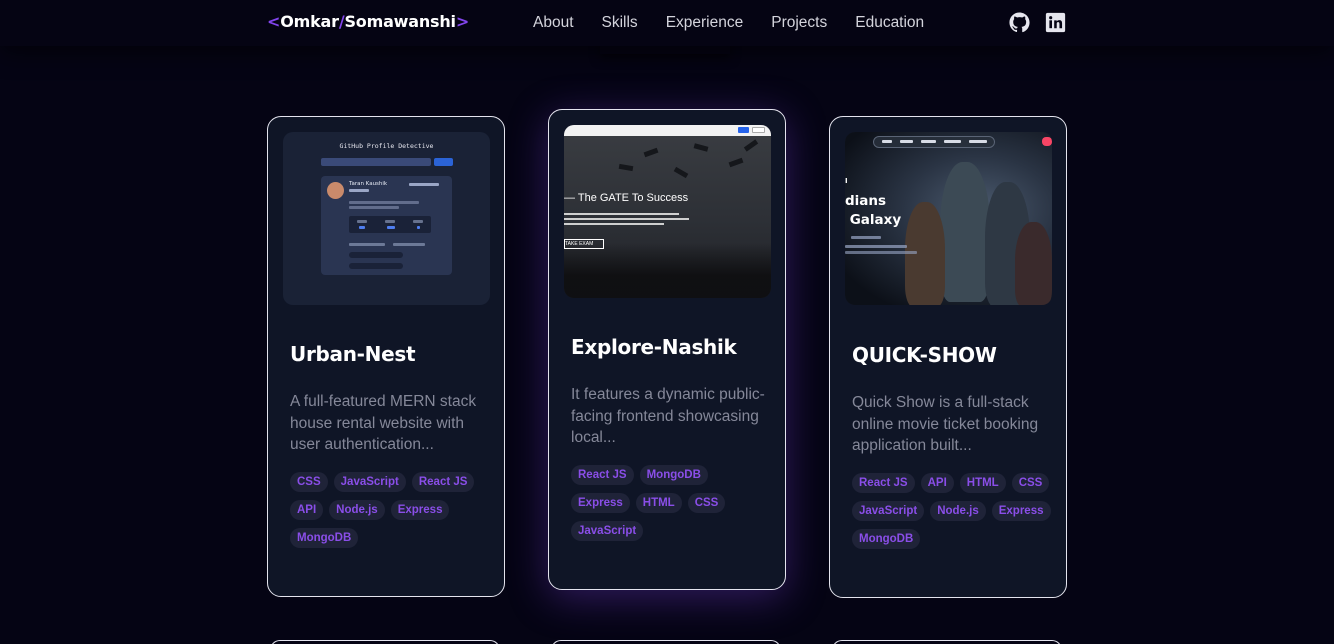 This screenshot has width=1334, height=644. Describe the element at coordinates (705, 23) in the screenshot. I see `nav-link-experience: Experience` at that location.